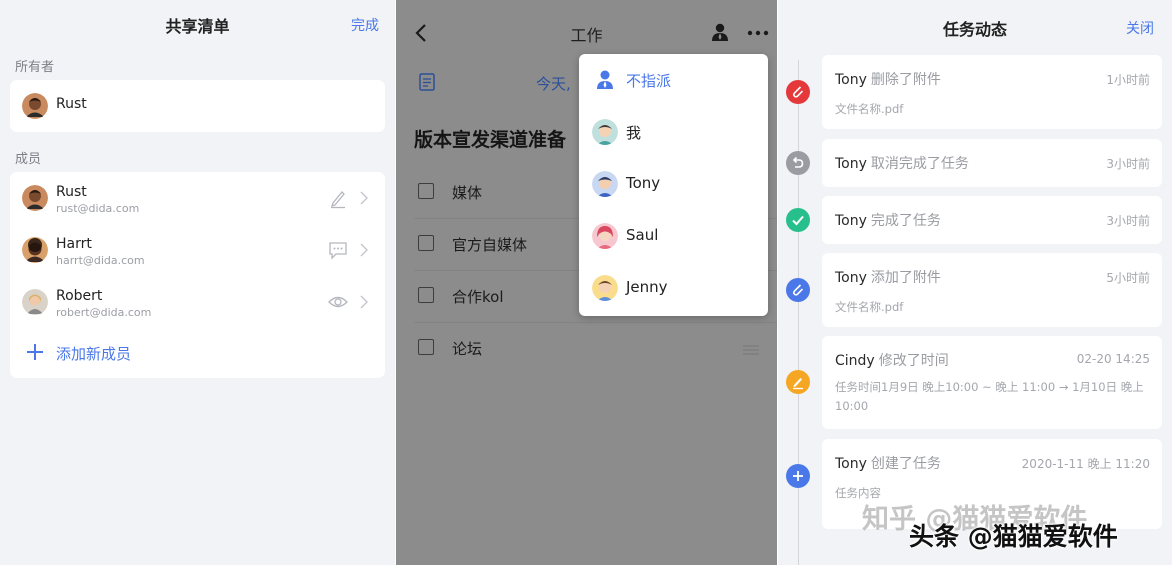 This screenshot has height=565, width=1172. I want to click on drag-handle-icon, so click(751, 348).